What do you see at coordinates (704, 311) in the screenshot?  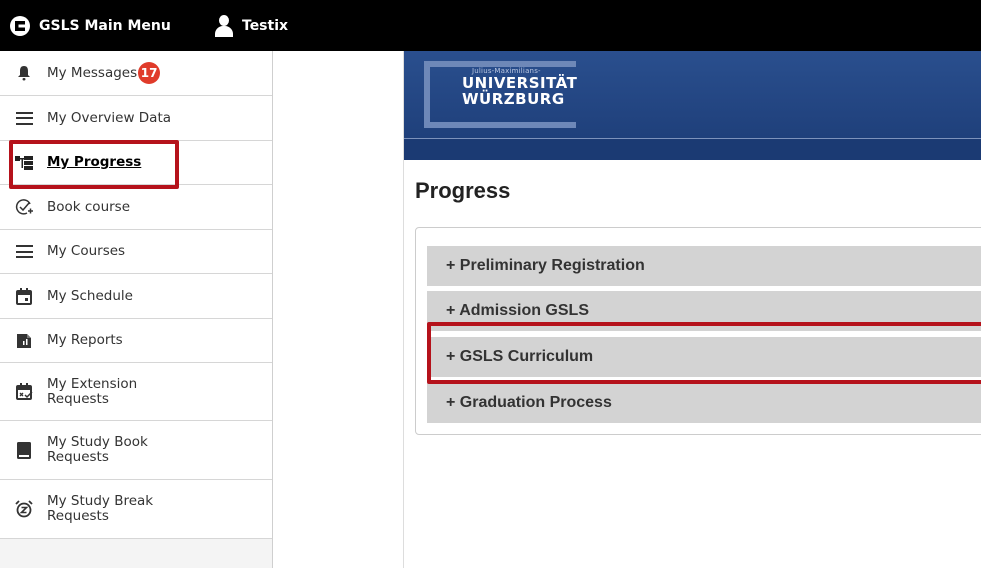 I see `section-admission-gsls: + Admission GSLS` at bounding box center [704, 311].